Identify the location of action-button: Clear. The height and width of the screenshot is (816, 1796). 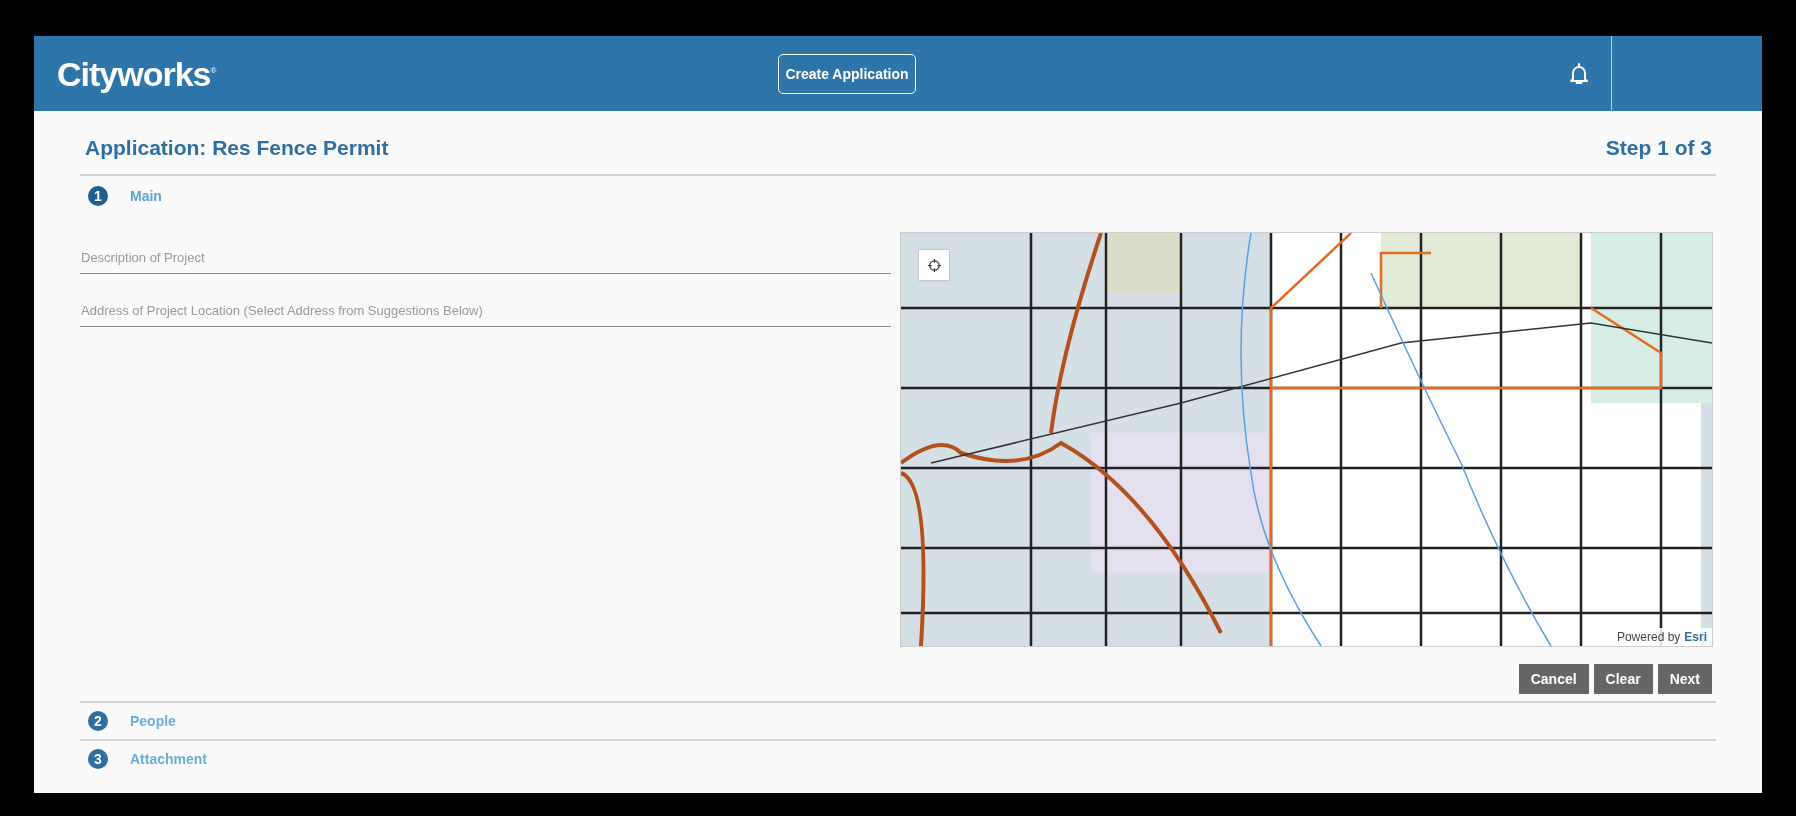
(1623, 679).